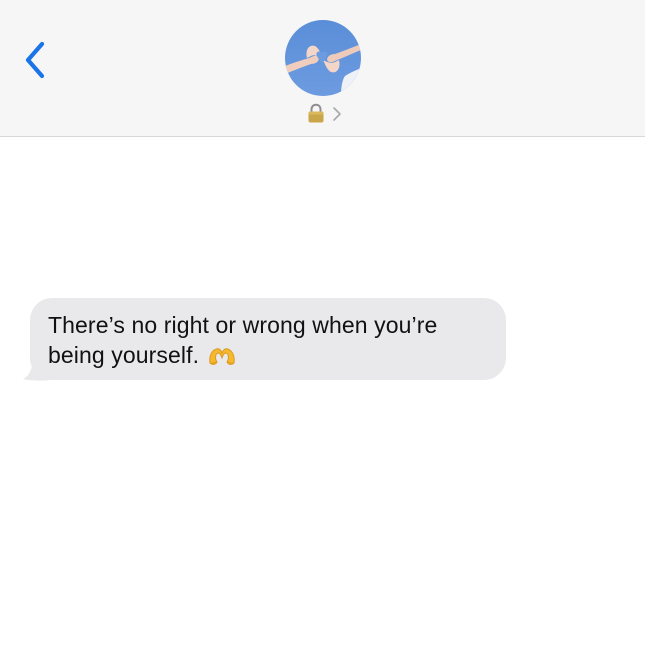 Image resolution: width=645 pixels, height=645 pixels. I want to click on back-button, so click(35, 60).